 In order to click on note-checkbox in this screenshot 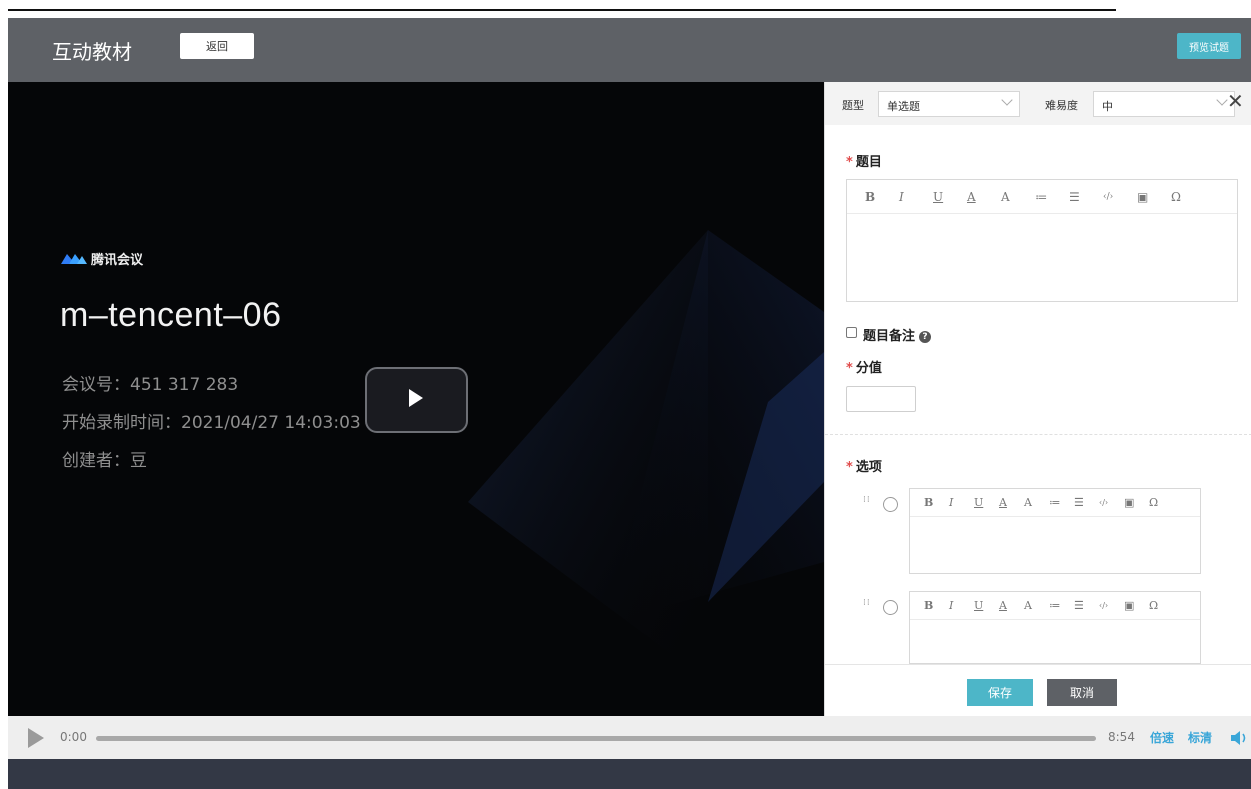, I will do `click(851, 332)`.